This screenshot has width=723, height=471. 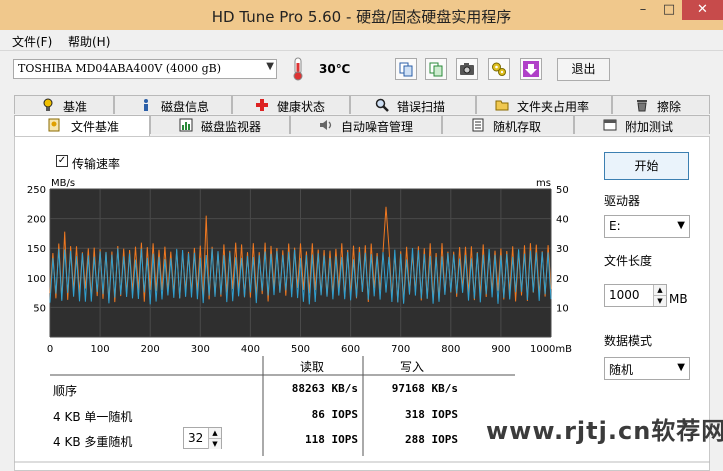 I want to click on queue-depth-stepper: 32 ▲ ▼, so click(x=202, y=438).